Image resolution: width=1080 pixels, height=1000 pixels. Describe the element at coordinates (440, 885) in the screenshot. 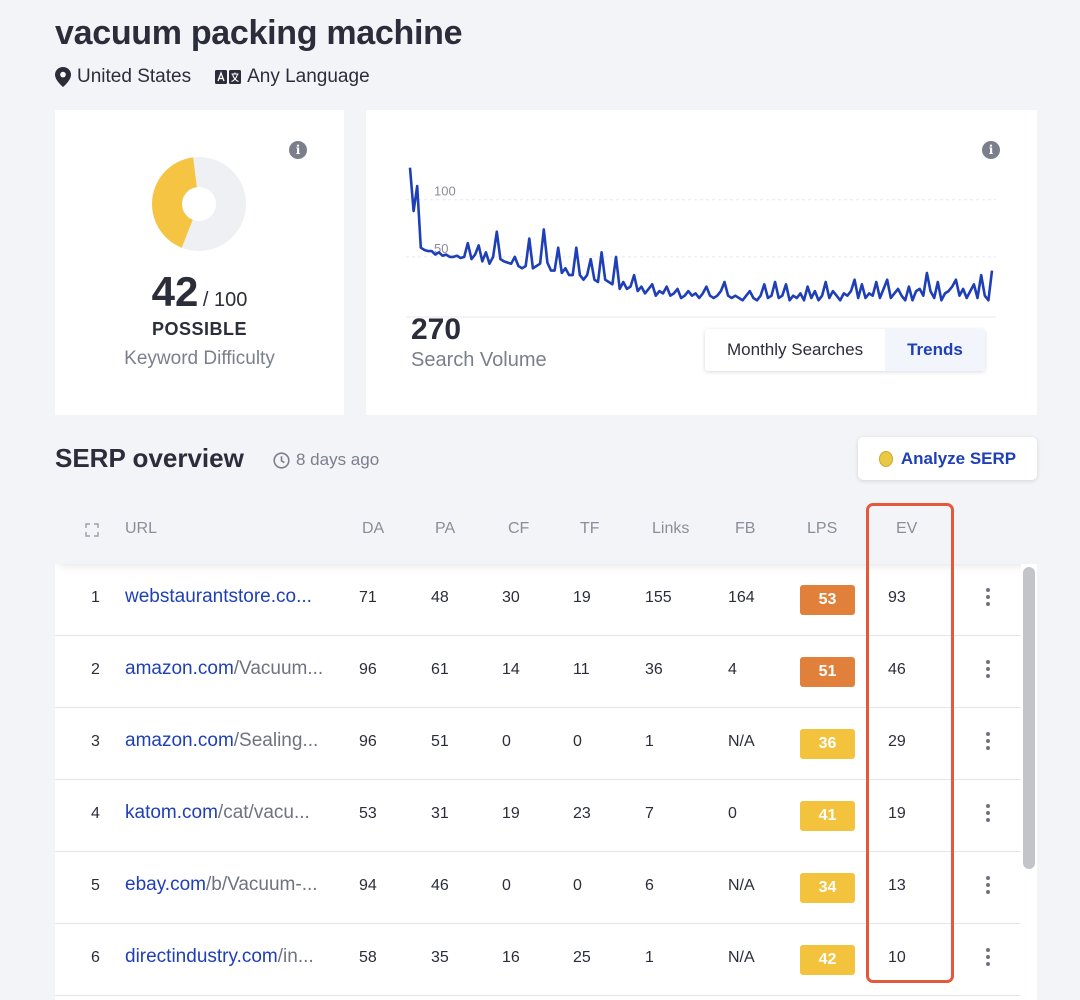

I see `pa-cell: 46` at that location.